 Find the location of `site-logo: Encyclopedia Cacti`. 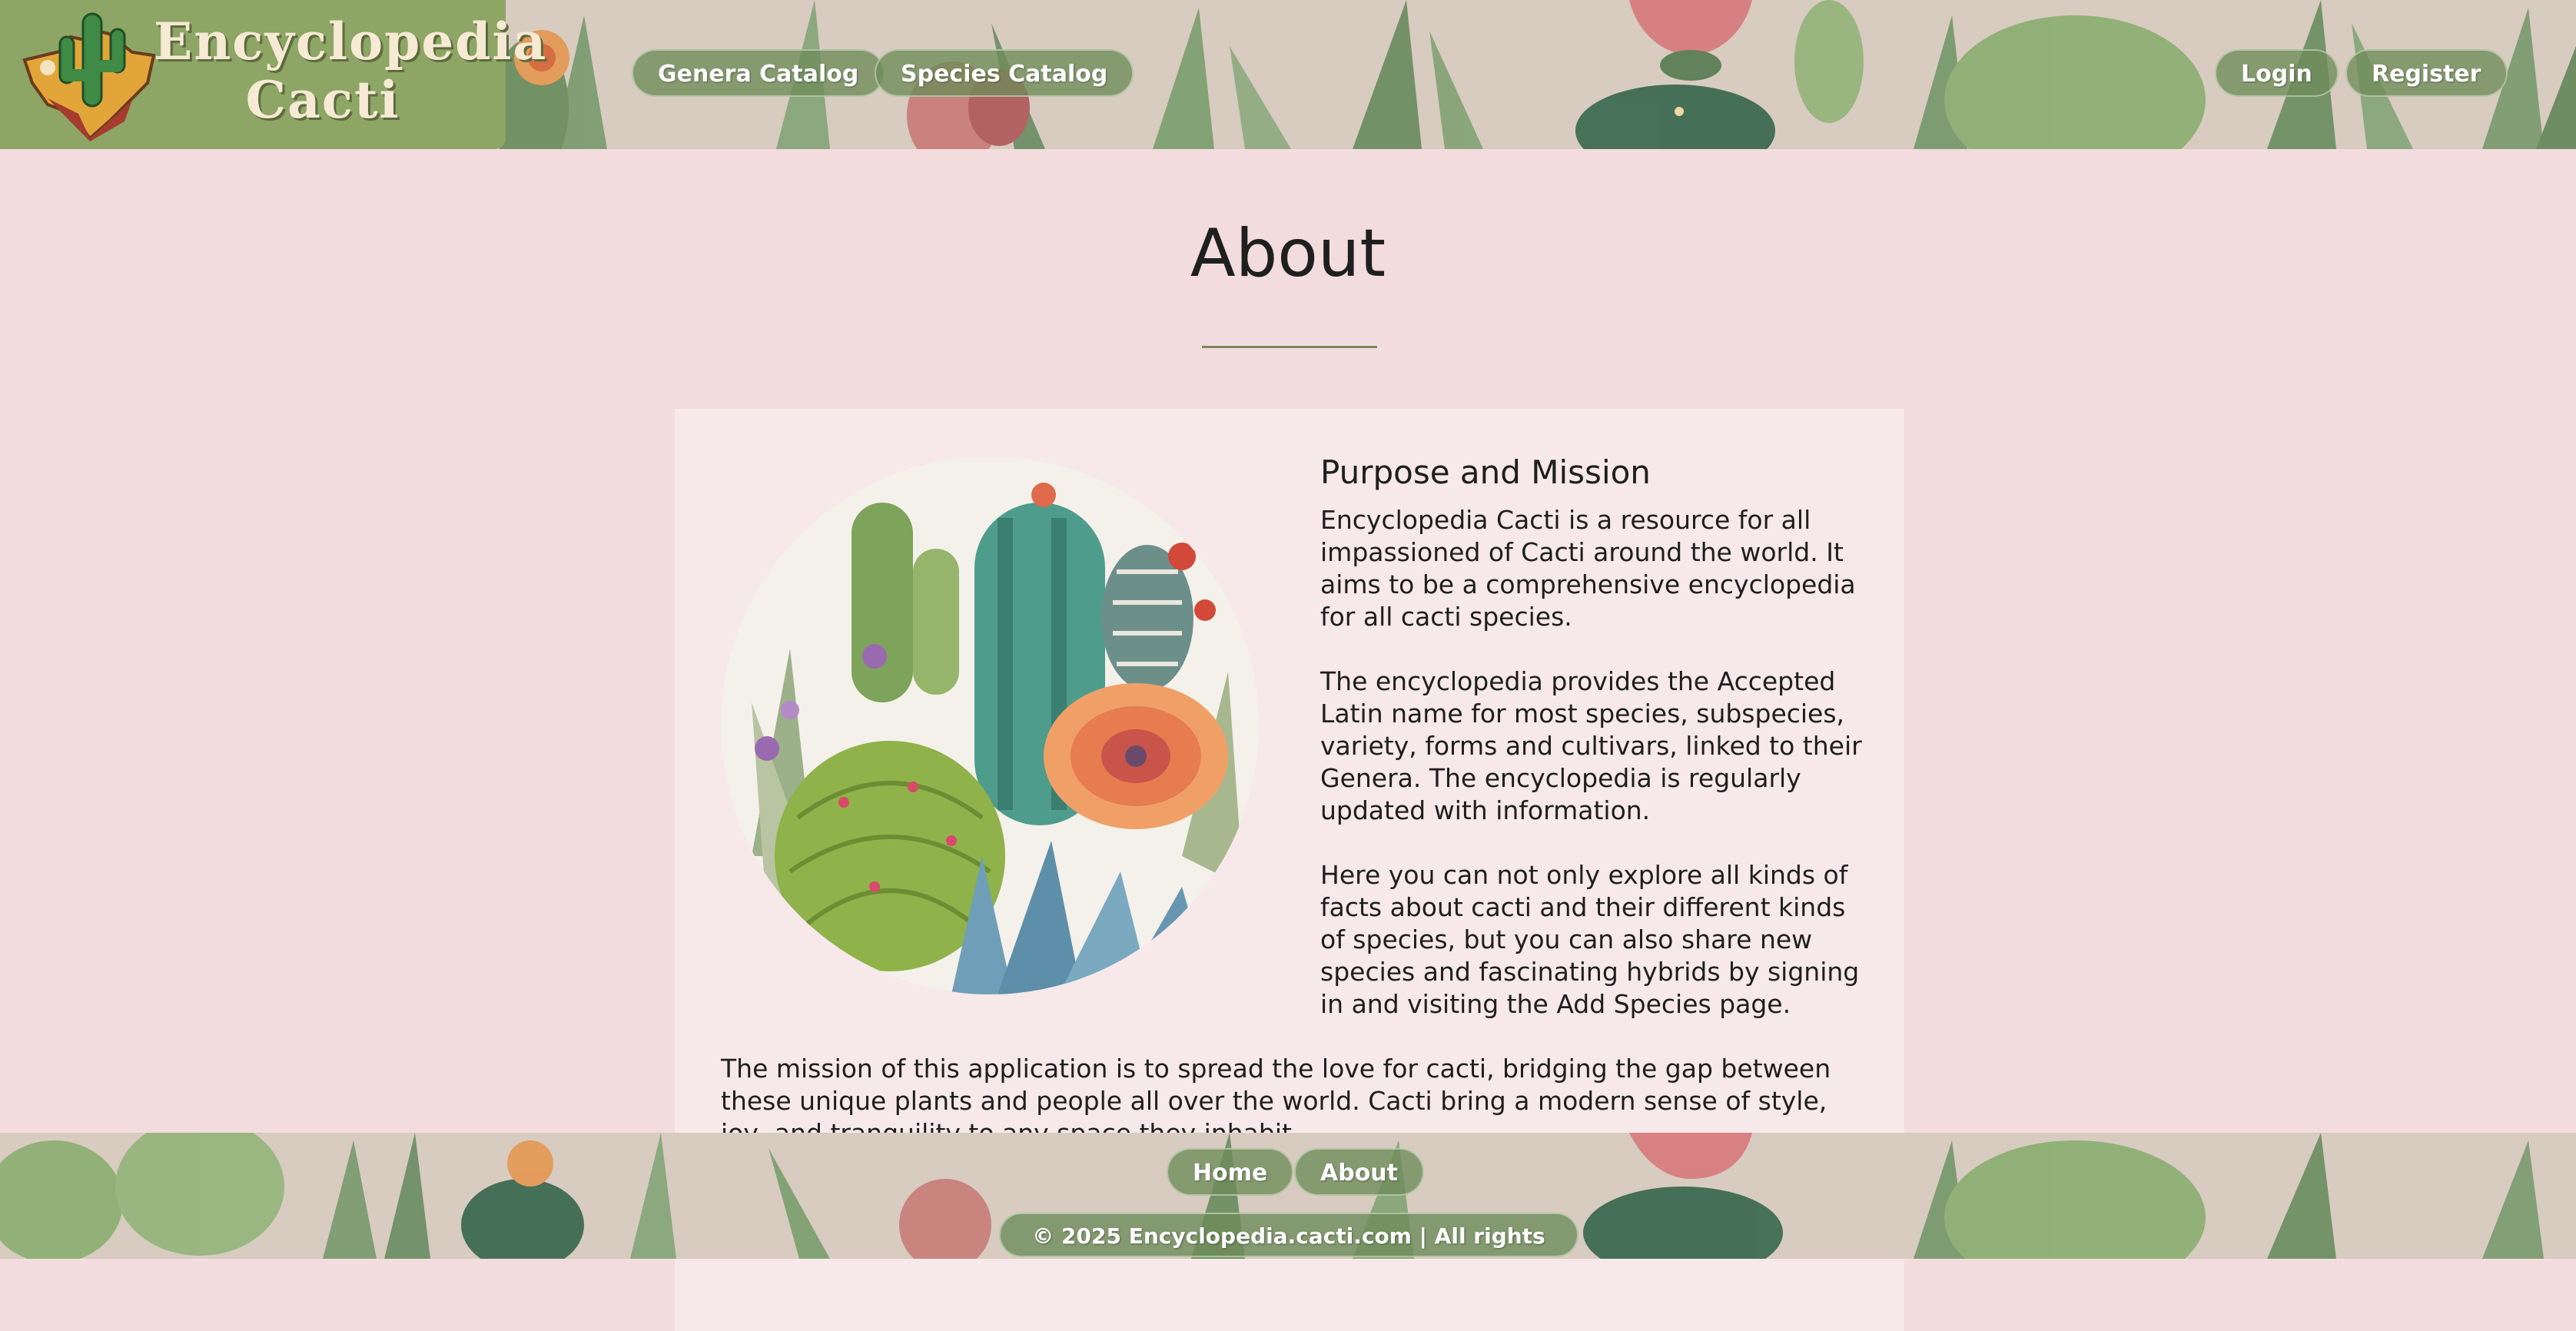

site-logo: Encyclopedia Cacti is located at coordinates (274, 74).